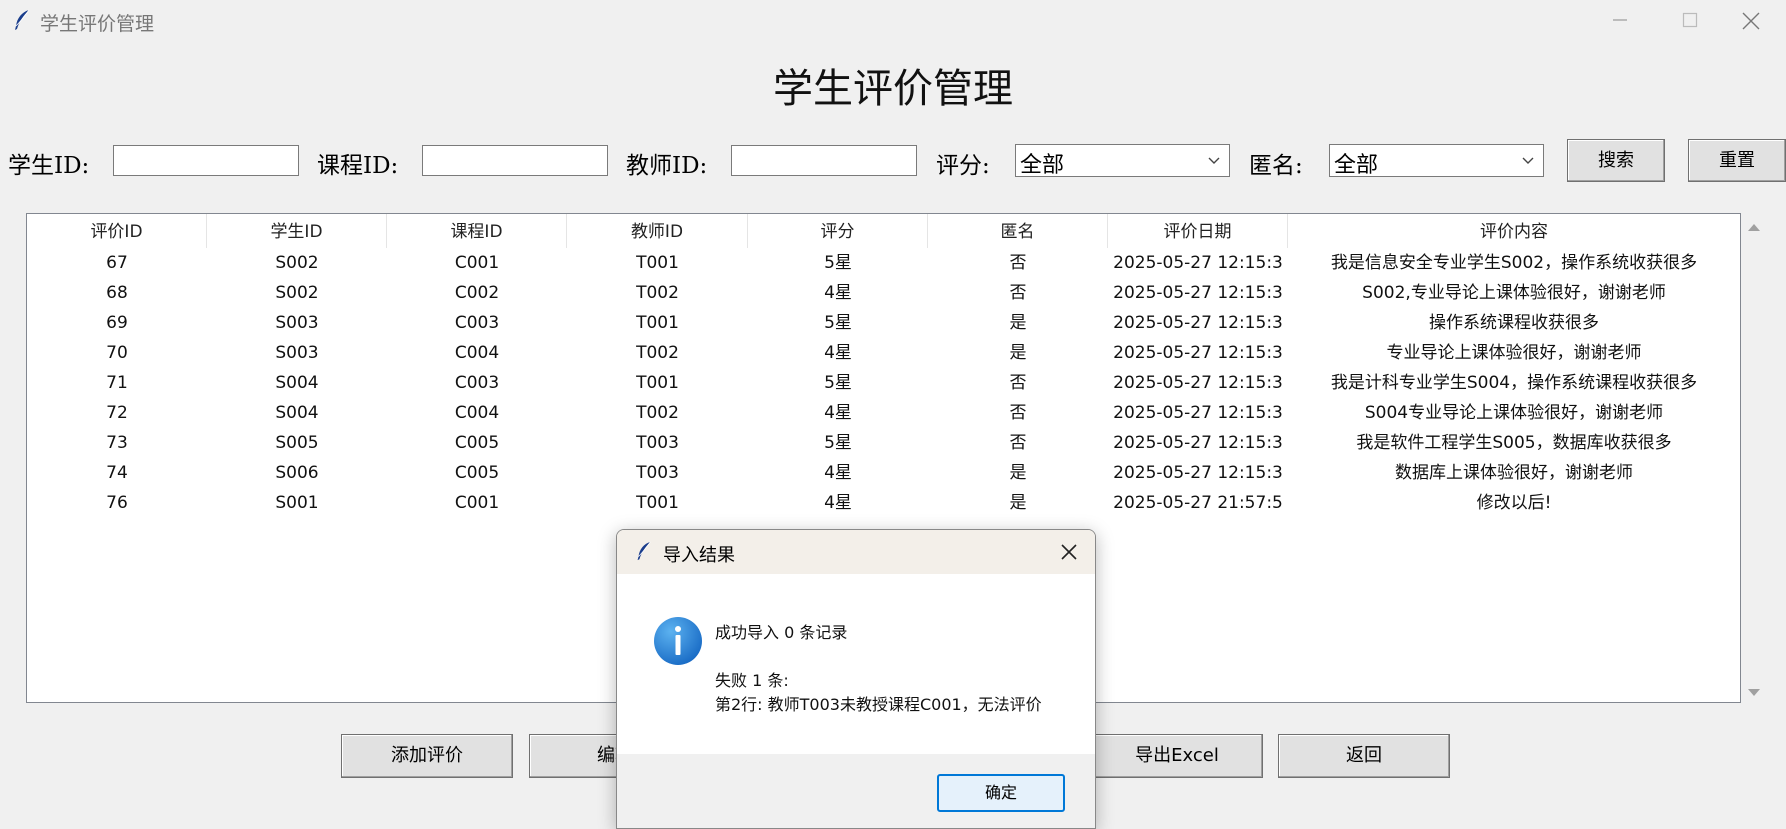 The height and width of the screenshot is (829, 1786). What do you see at coordinates (1754, 458) in the screenshot?
I see `table-scrollbar` at bounding box center [1754, 458].